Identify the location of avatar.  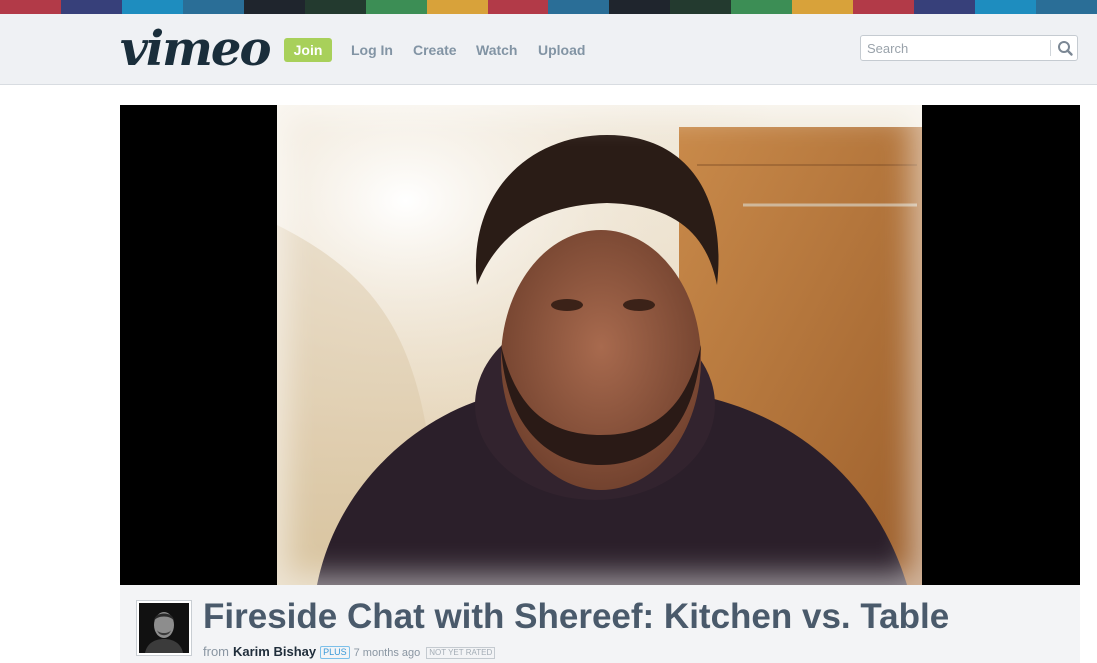
(164, 628).